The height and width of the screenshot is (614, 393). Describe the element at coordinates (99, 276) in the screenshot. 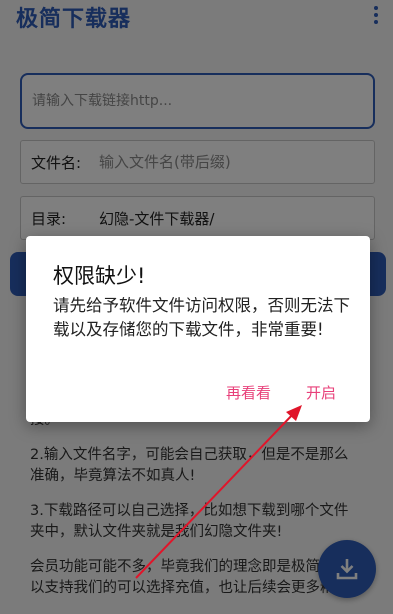

I see `dialog-title: 权限缺少!` at that location.